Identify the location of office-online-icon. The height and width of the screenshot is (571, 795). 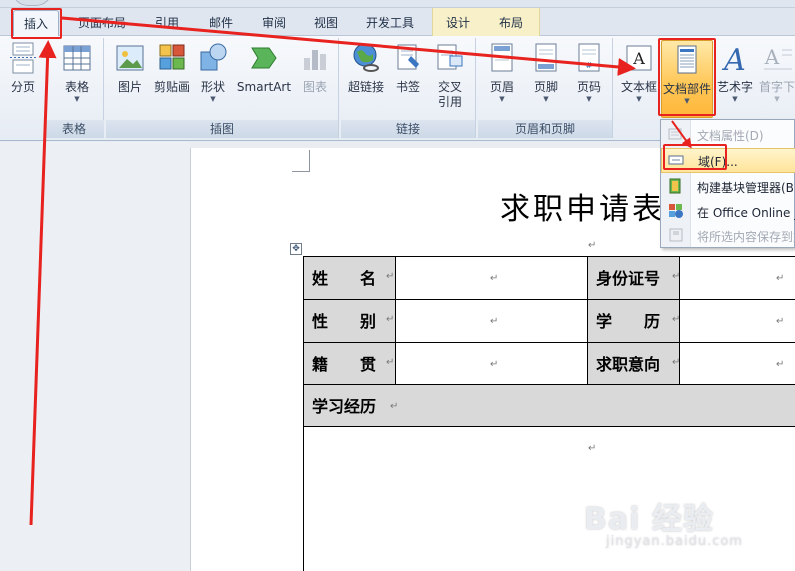
(676, 211).